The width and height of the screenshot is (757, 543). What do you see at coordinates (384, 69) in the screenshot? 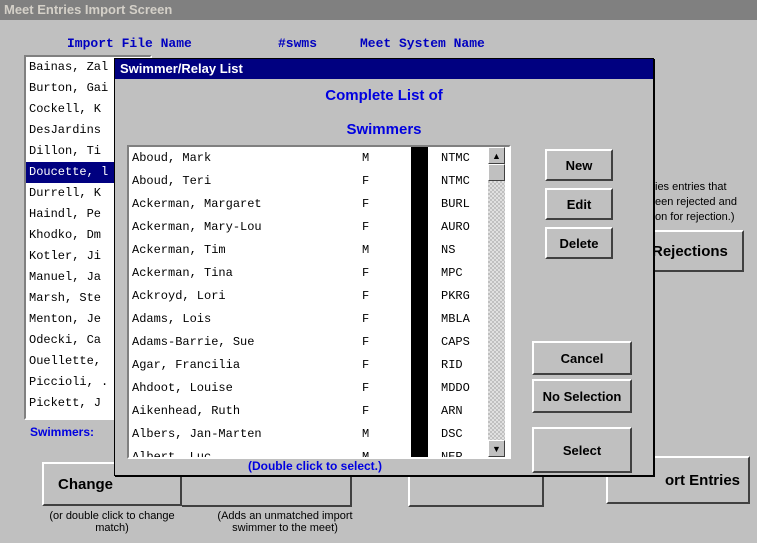
I see `dialog-title: Swimmer/Relay List` at bounding box center [384, 69].